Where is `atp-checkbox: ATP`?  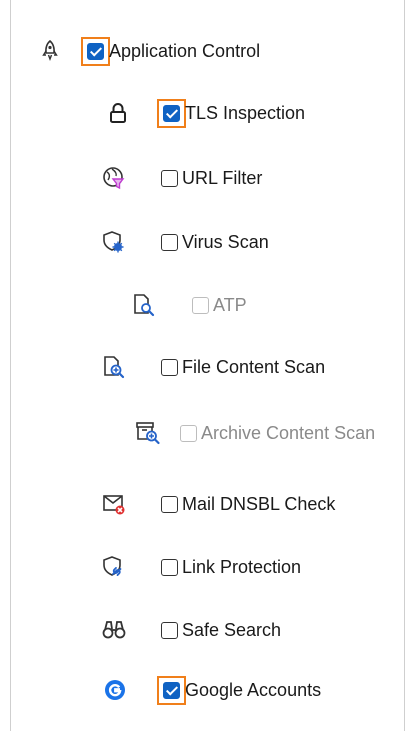 atp-checkbox: ATP is located at coordinates (219, 305).